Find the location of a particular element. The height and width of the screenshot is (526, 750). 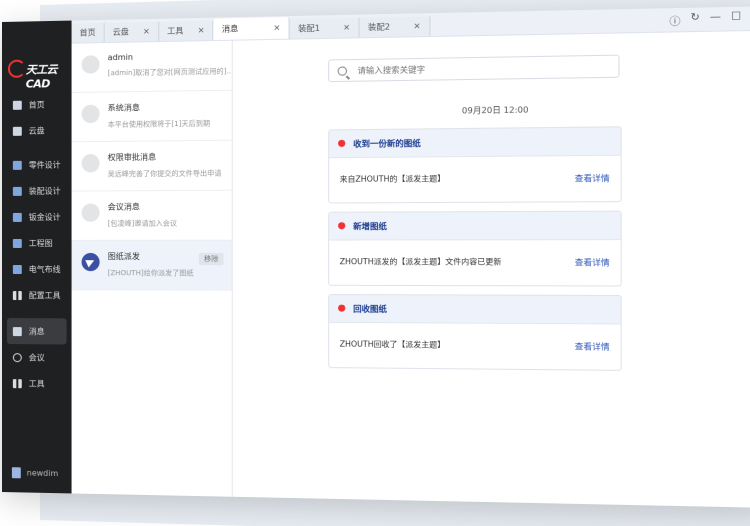

sidebar-item-label: 配置工具 is located at coordinates (44, 295).